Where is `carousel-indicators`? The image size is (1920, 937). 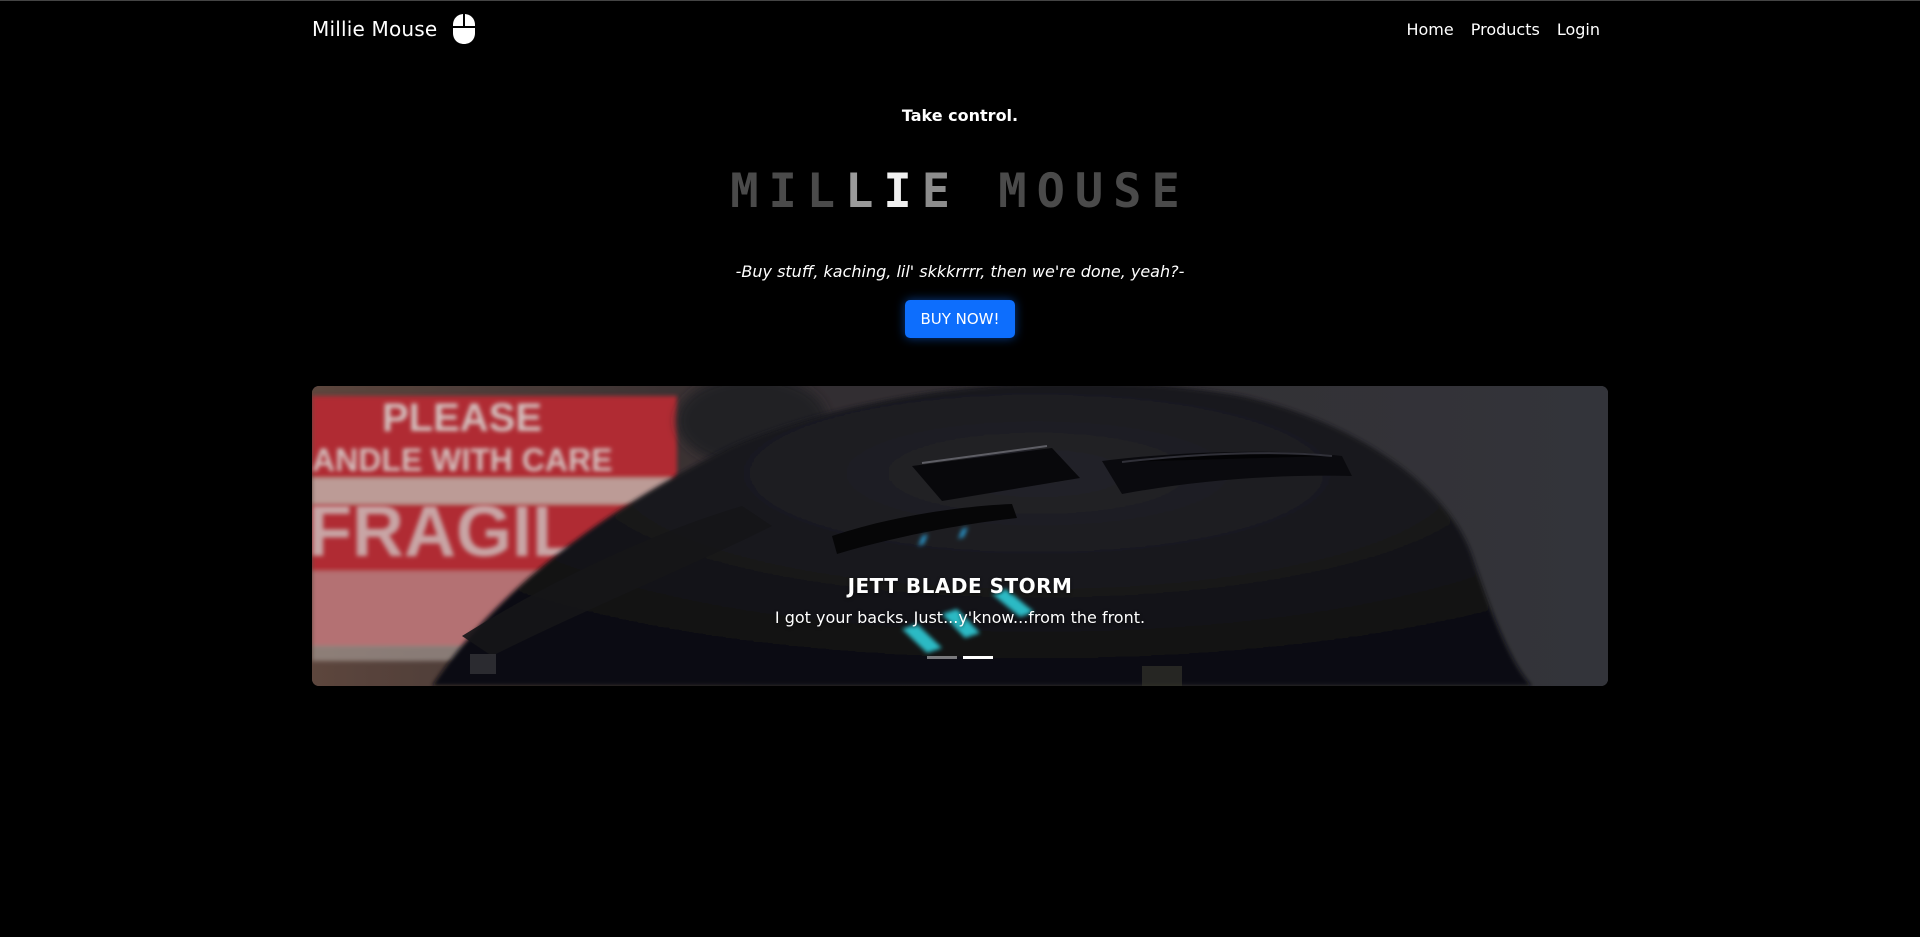
carousel-indicators is located at coordinates (960, 657).